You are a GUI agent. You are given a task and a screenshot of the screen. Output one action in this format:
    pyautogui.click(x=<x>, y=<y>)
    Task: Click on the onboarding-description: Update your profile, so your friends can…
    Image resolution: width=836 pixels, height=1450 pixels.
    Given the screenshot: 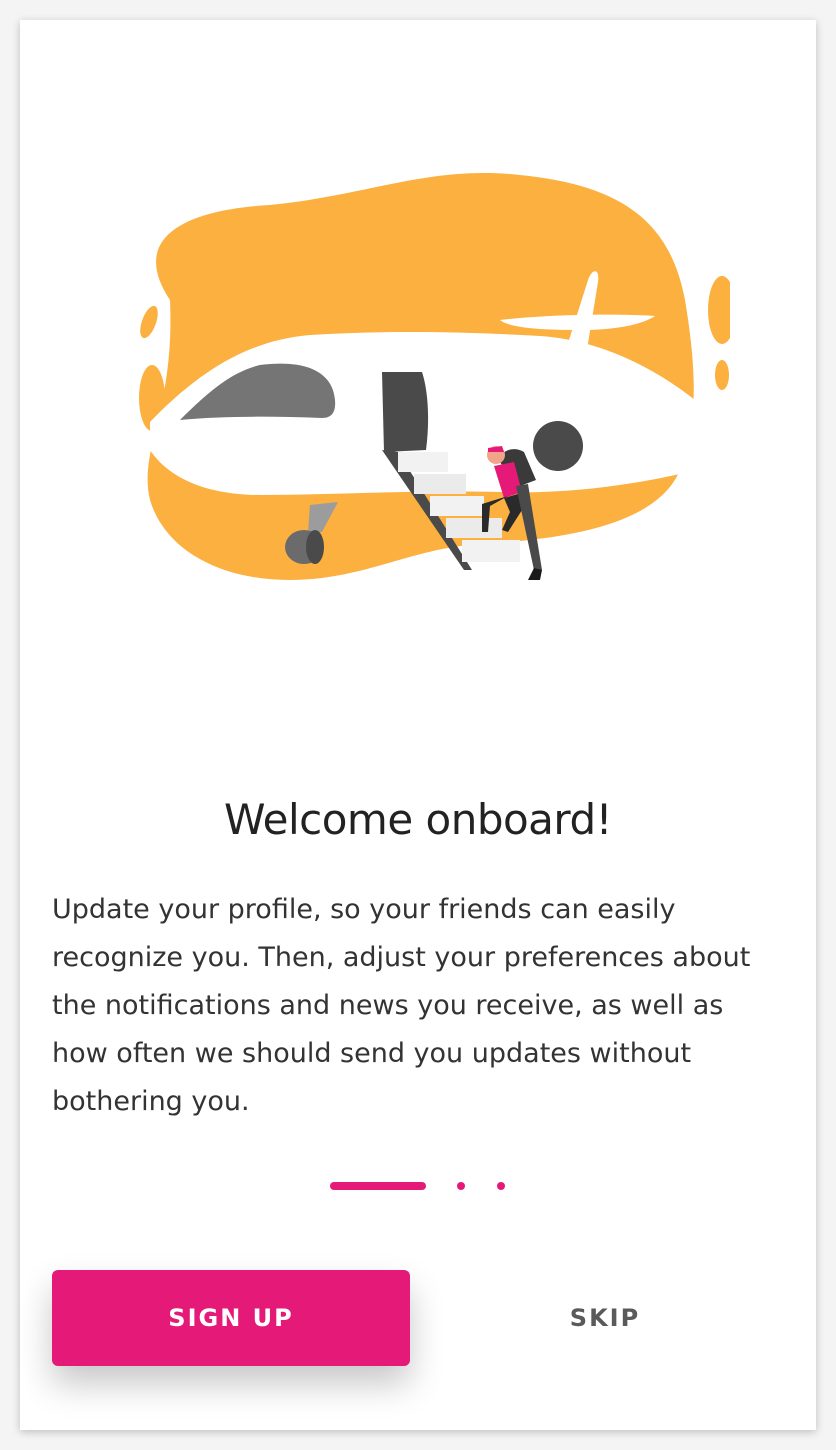 What is the action you would take?
    pyautogui.click(x=401, y=1005)
    